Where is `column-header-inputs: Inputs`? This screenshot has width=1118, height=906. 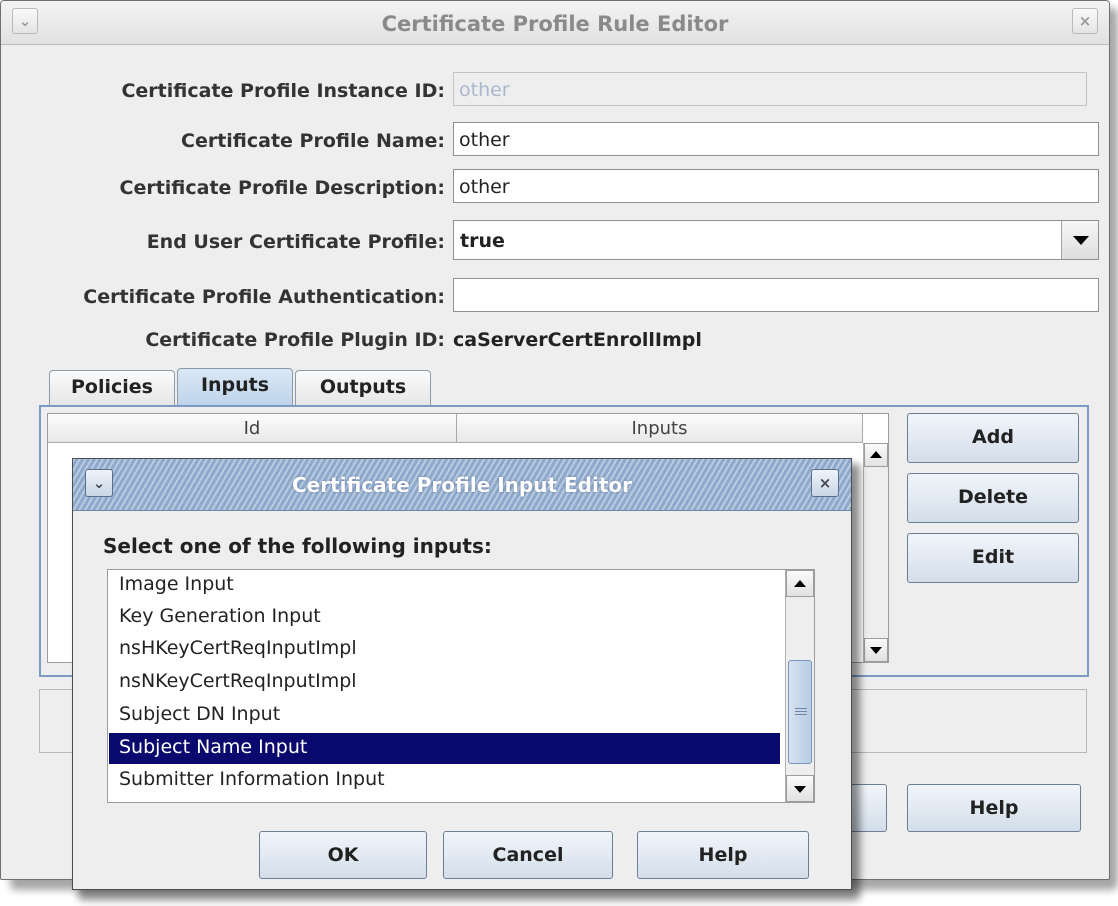 column-header-inputs: Inputs is located at coordinates (660, 428).